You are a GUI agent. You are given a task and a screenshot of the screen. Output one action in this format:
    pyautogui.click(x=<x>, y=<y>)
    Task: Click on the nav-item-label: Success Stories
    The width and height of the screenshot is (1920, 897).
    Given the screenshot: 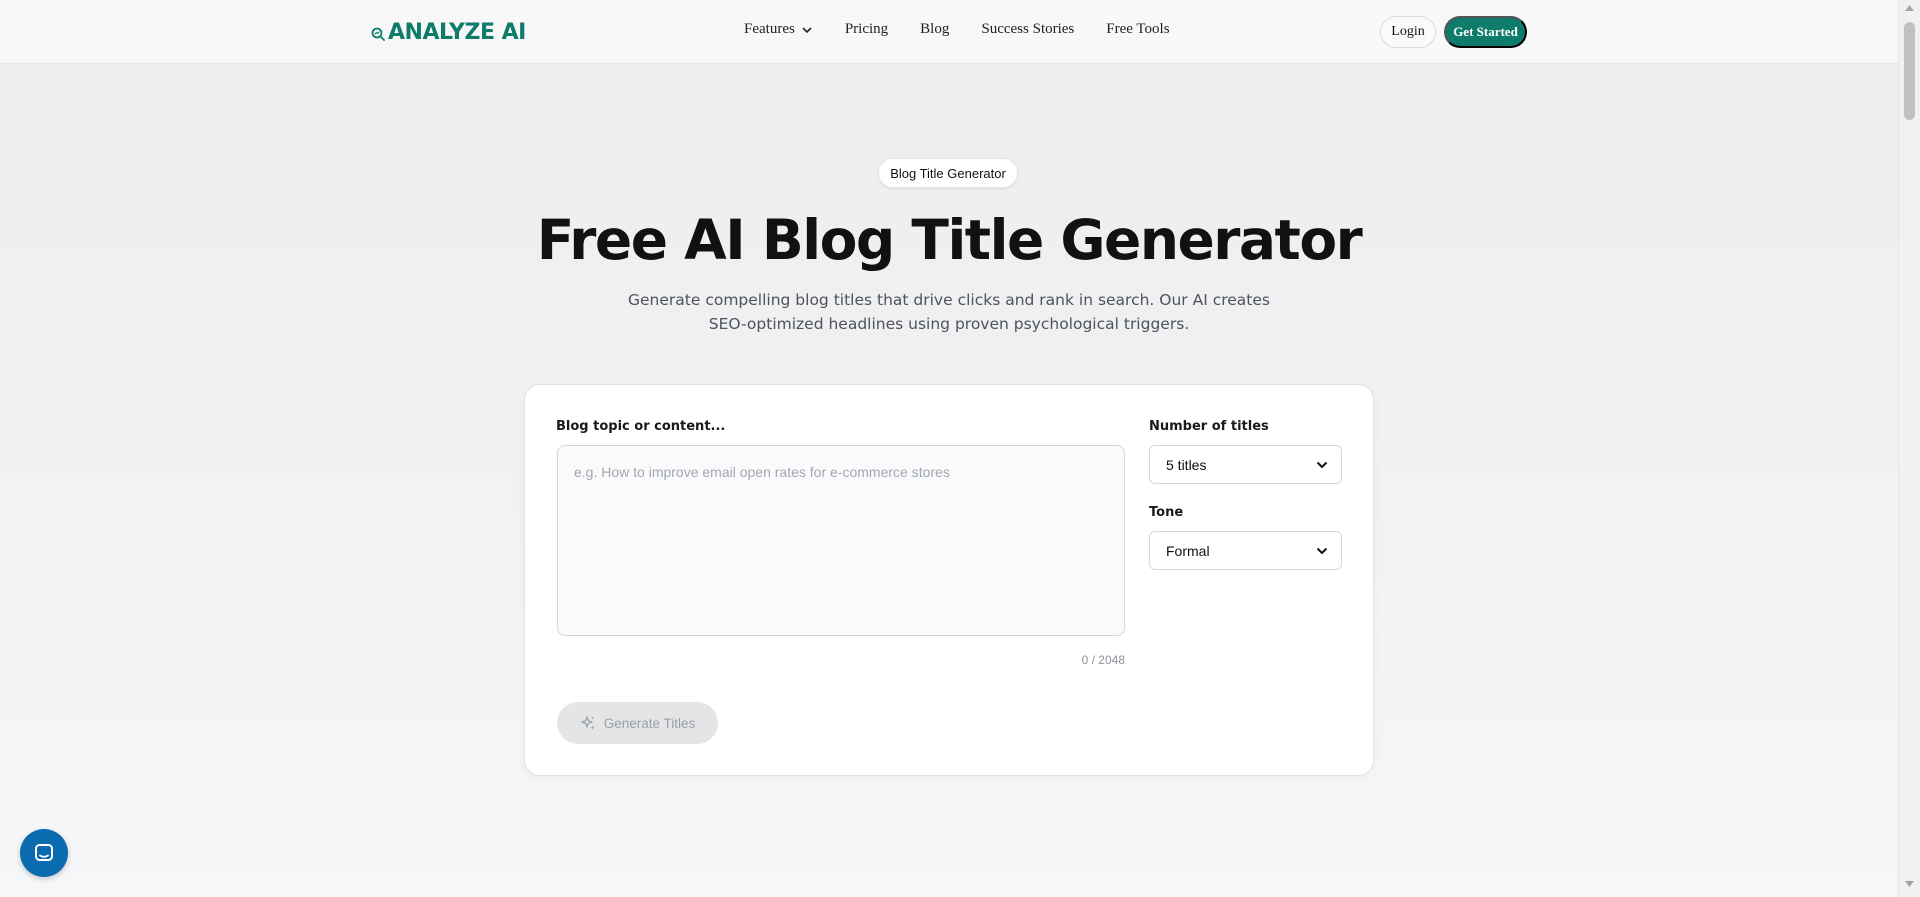 What is the action you would take?
    pyautogui.click(x=1028, y=29)
    